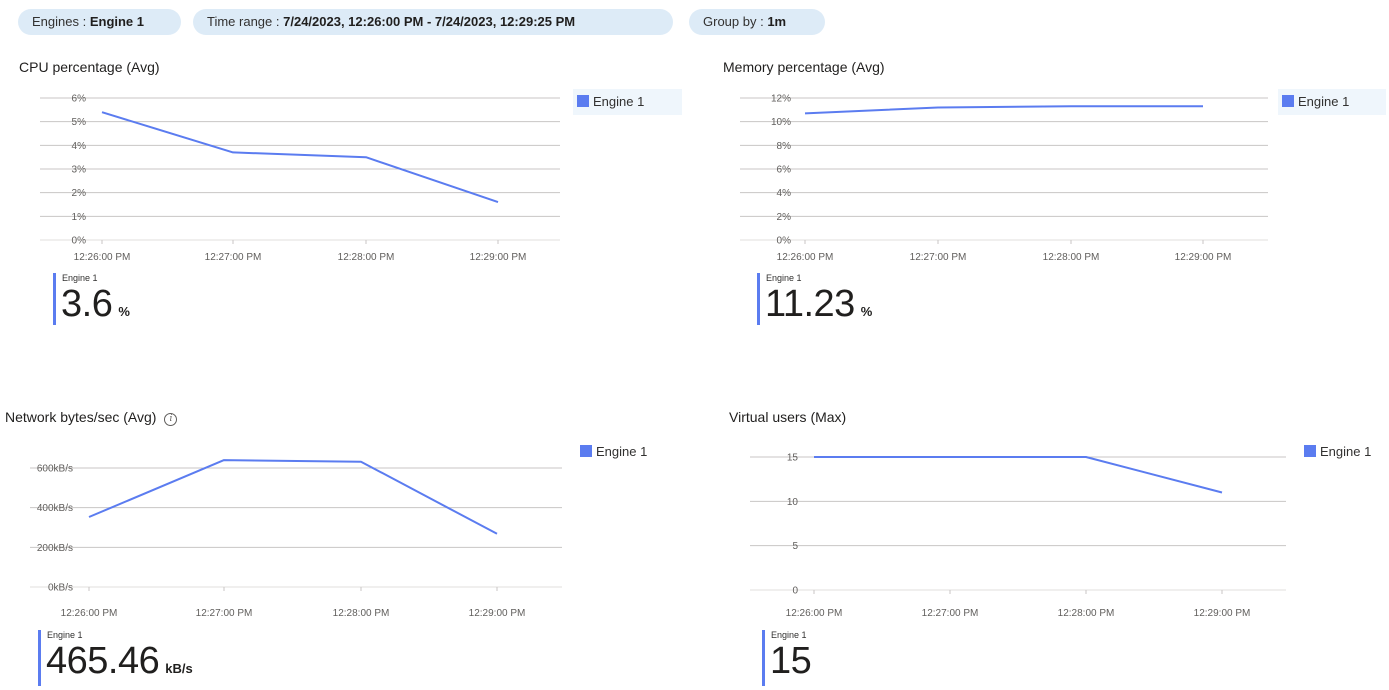  I want to click on time-range-filter-label: Time range :, so click(243, 21).